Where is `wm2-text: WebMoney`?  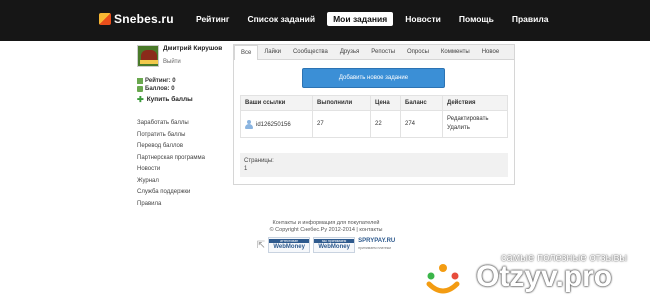 wm2-text: WebMoney is located at coordinates (334, 247).